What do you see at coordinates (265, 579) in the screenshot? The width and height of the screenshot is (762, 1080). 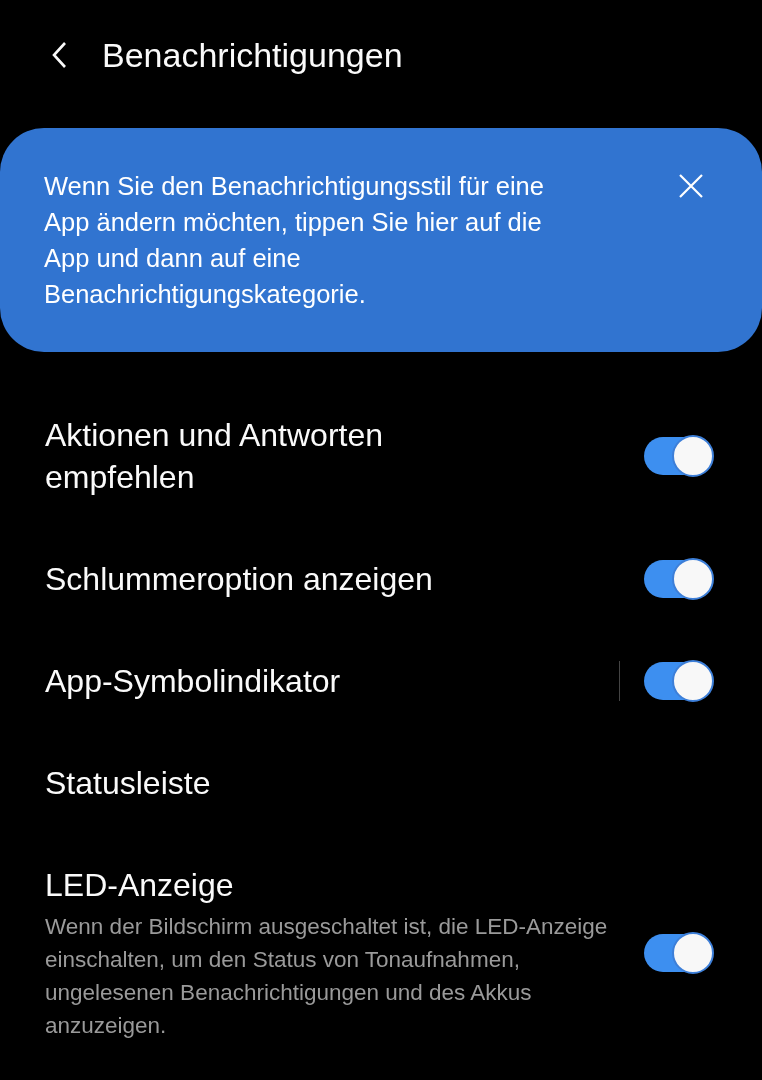 I see `setting-title: Schlummeroption anzeigen` at bounding box center [265, 579].